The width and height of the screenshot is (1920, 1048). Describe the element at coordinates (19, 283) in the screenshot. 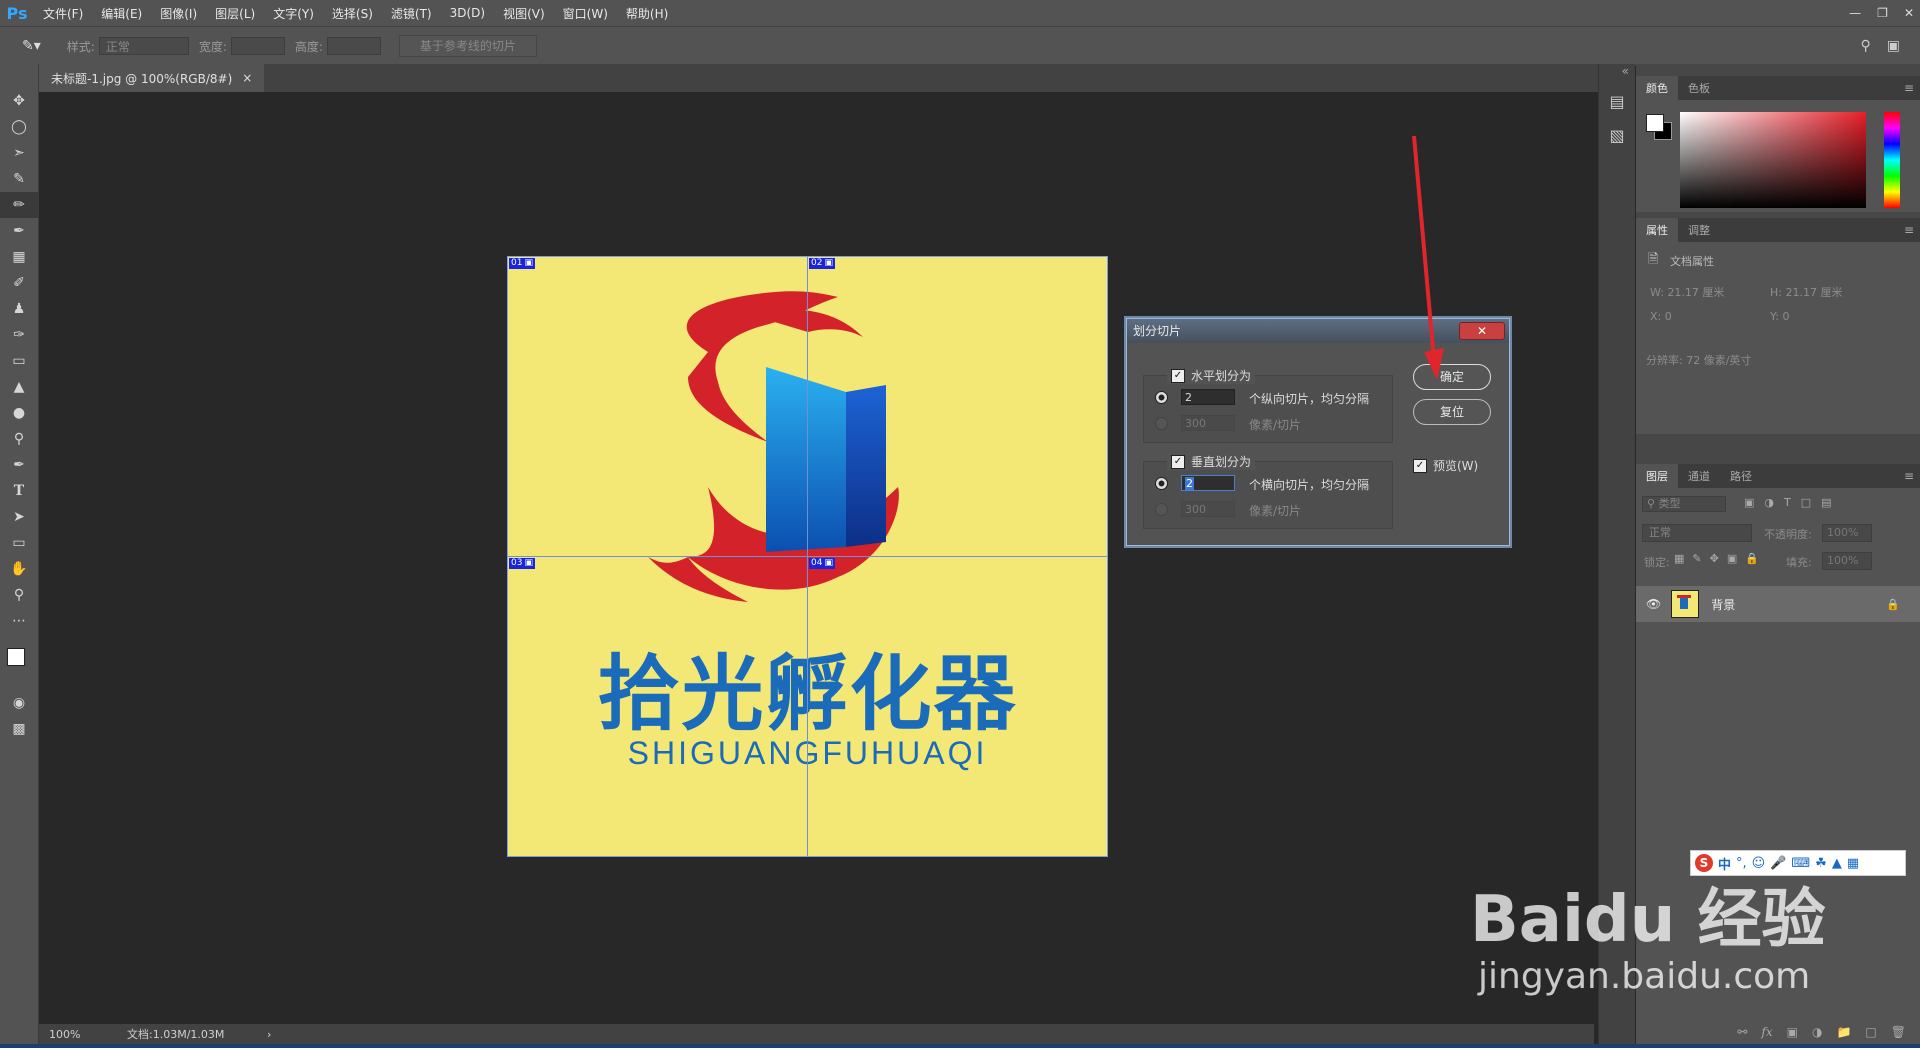

I see `brush-tool-icon: ✐` at that location.